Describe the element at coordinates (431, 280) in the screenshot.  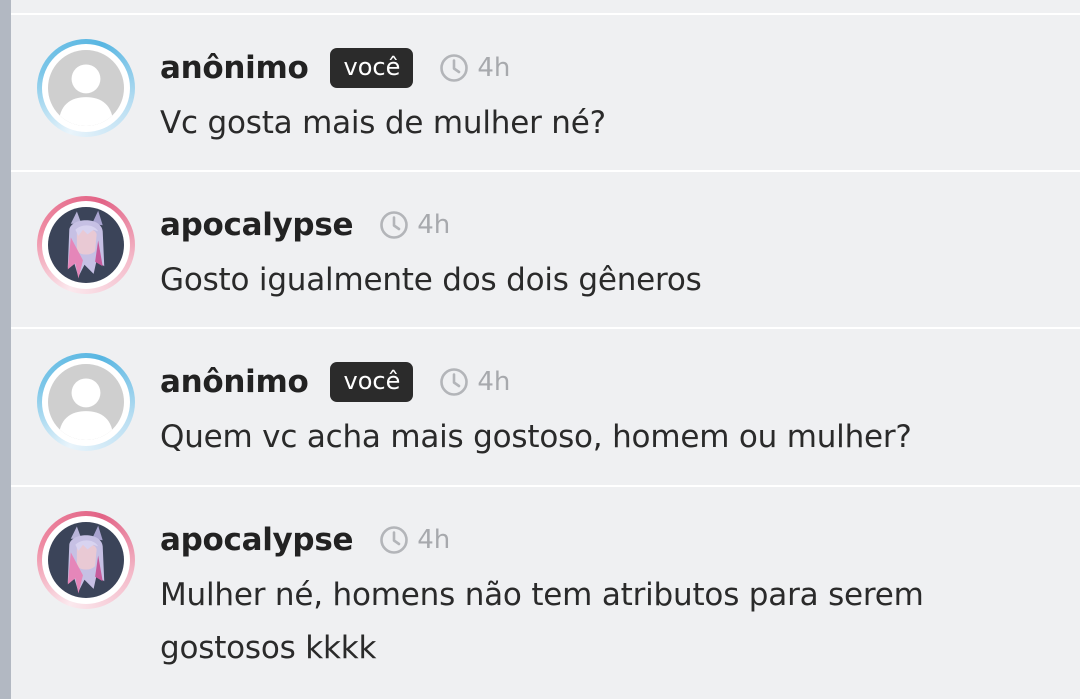
I see `comment-text: Gosto igualmente dos dois gêneros` at that location.